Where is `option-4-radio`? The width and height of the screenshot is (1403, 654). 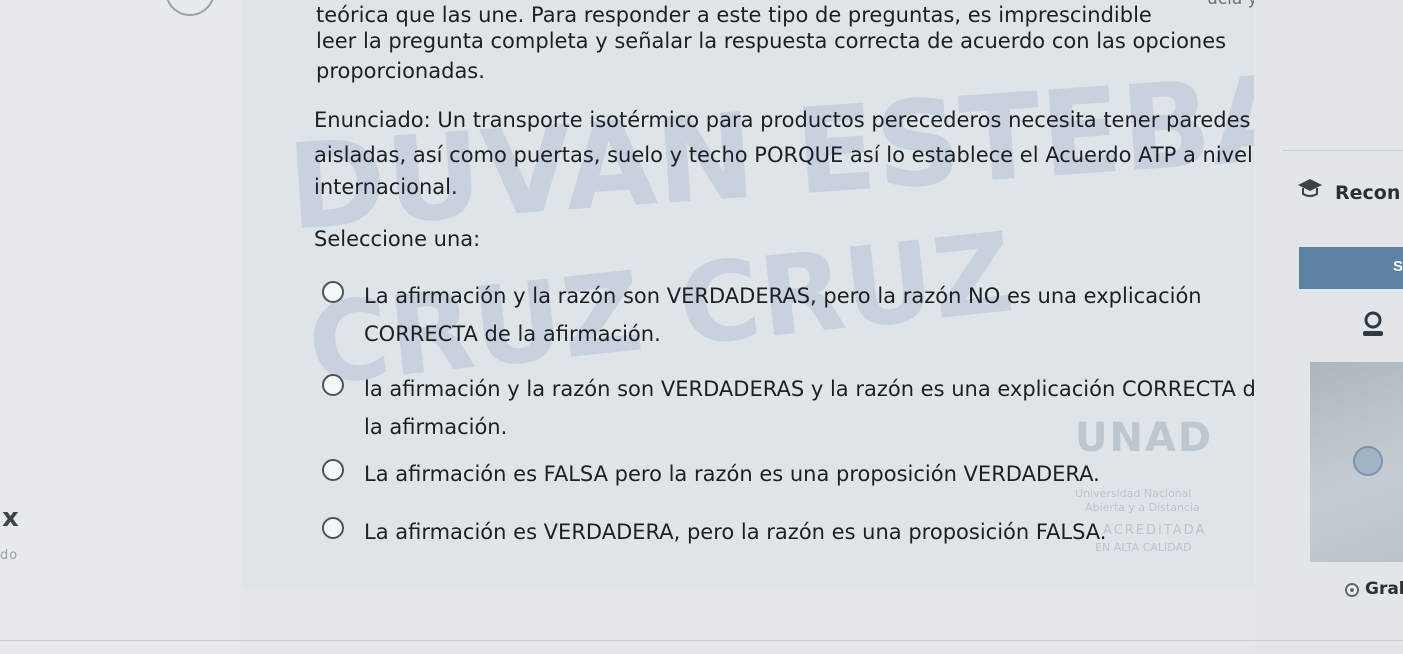 option-4-radio is located at coordinates (333, 528).